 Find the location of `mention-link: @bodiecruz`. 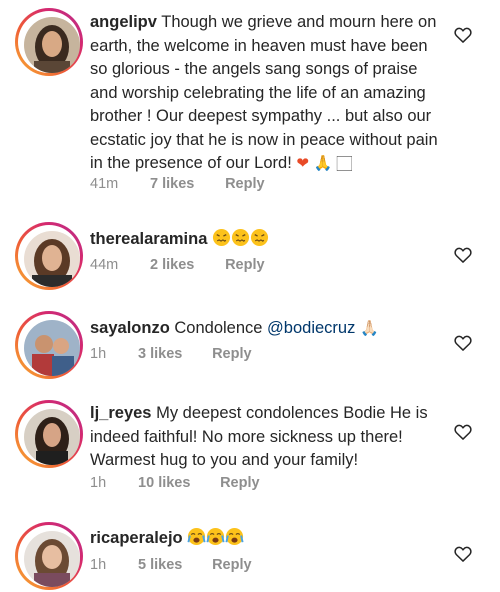

mention-link: @bodiecruz is located at coordinates (311, 328).